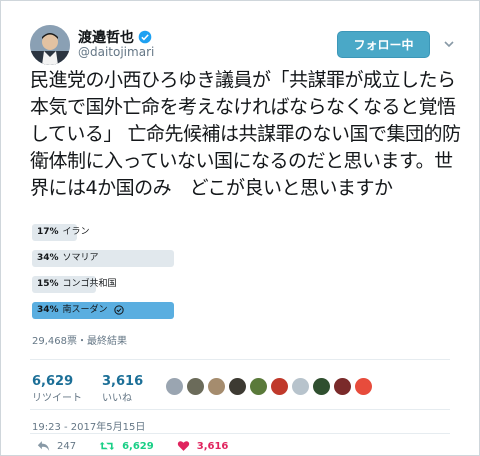 This screenshot has width=480, height=456. What do you see at coordinates (449, 44) in the screenshot?
I see `chevron-down-icon` at bounding box center [449, 44].